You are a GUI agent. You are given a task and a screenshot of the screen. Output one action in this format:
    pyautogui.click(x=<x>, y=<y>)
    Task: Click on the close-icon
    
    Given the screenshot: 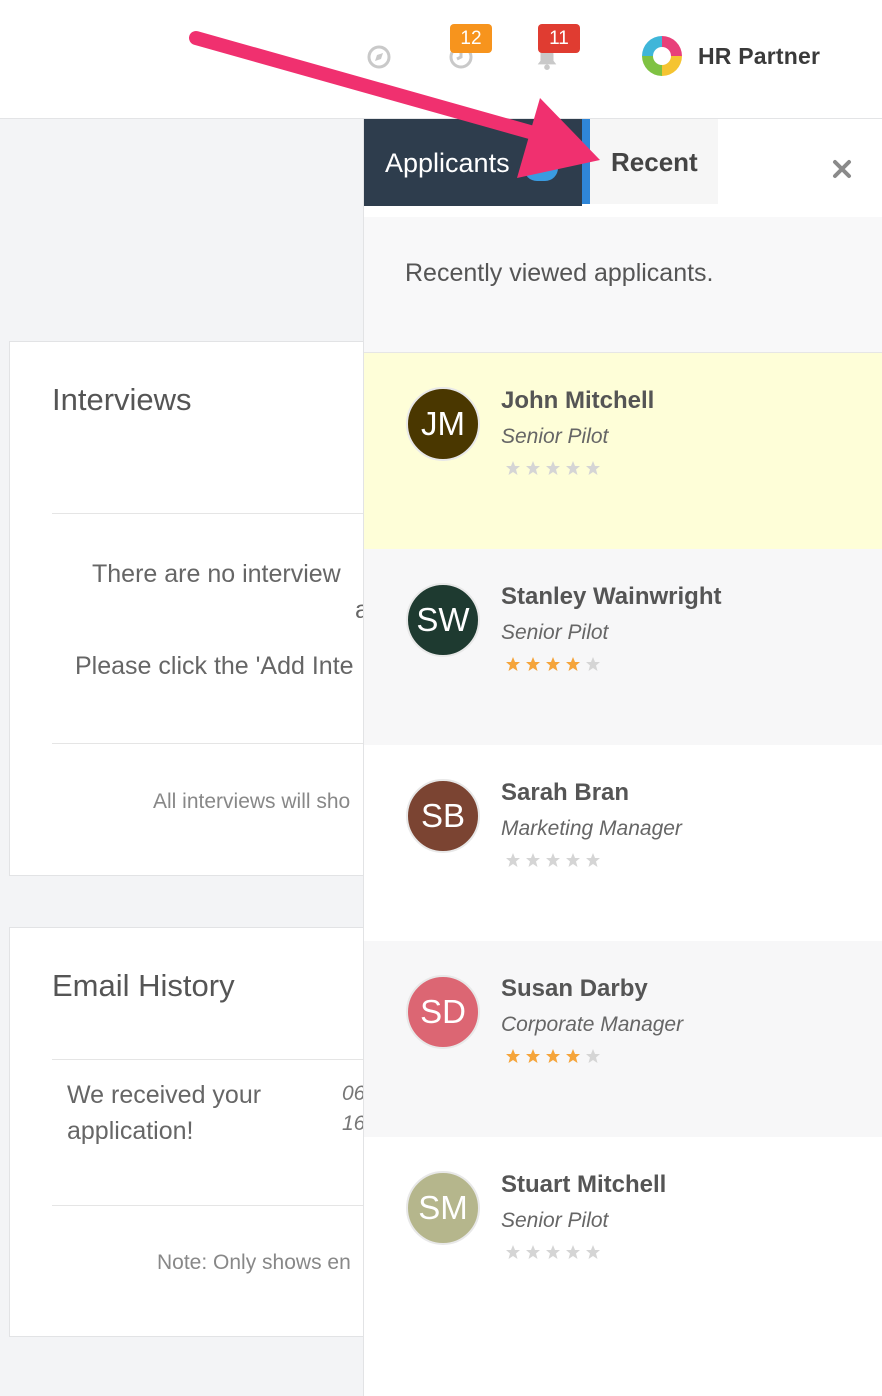 What is the action you would take?
    pyautogui.click(x=842, y=169)
    